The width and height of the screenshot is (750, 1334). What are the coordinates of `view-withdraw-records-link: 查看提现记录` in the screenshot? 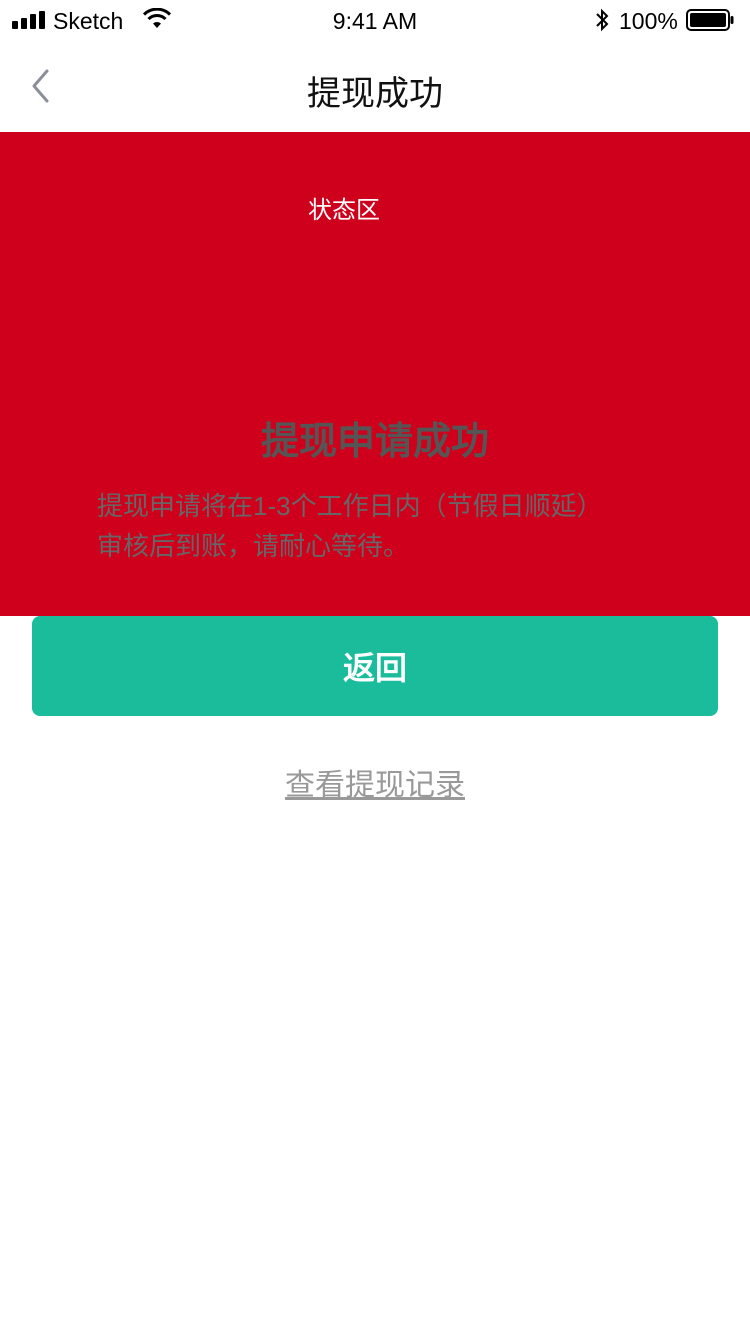 It's located at (375, 782).